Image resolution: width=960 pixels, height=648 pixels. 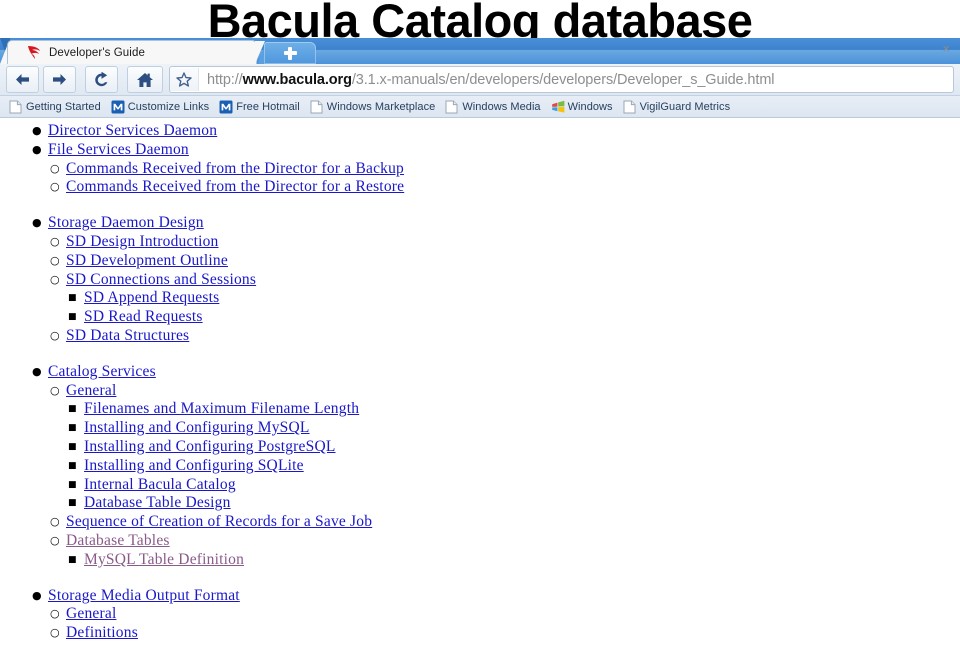 I want to click on back-button, so click(x=22, y=79).